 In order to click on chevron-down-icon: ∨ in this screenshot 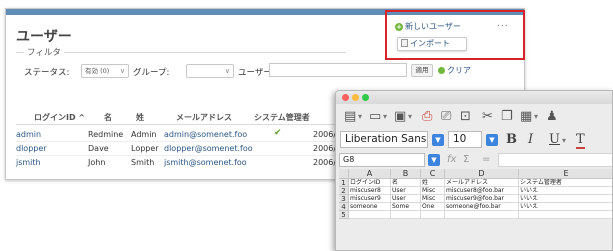, I will do `click(122, 71)`.